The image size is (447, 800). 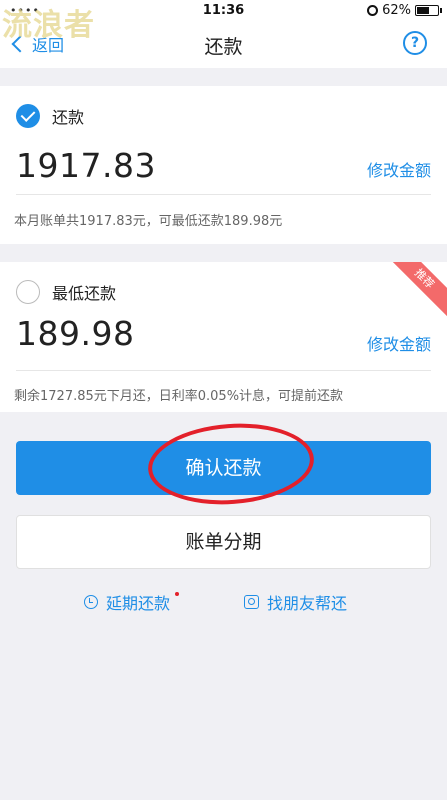 What do you see at coordinates (138, 603) in the screenshot?
I see `defer-label: 延期还款` at bounding box center [138, 603].